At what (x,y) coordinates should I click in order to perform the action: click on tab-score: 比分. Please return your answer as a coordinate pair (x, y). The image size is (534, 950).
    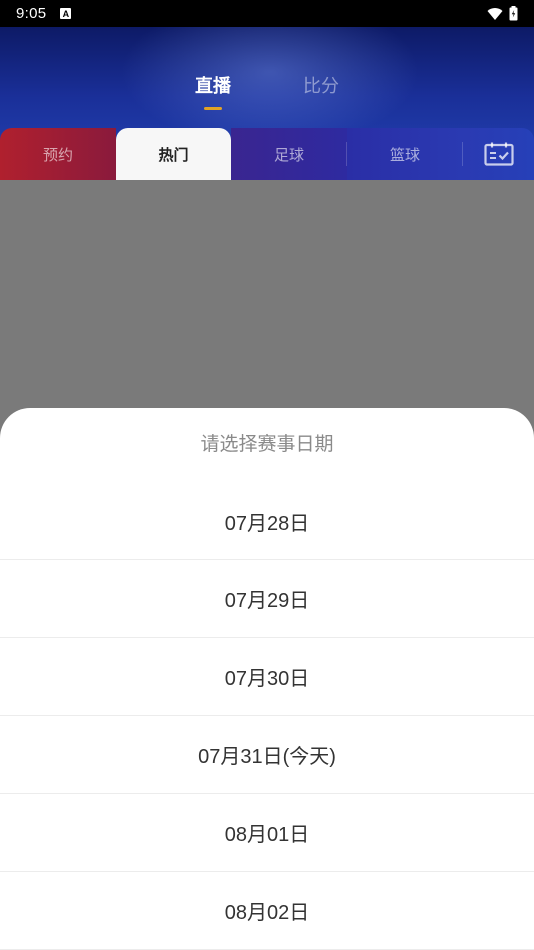
    Looking at the image, I should click on (321, 85).